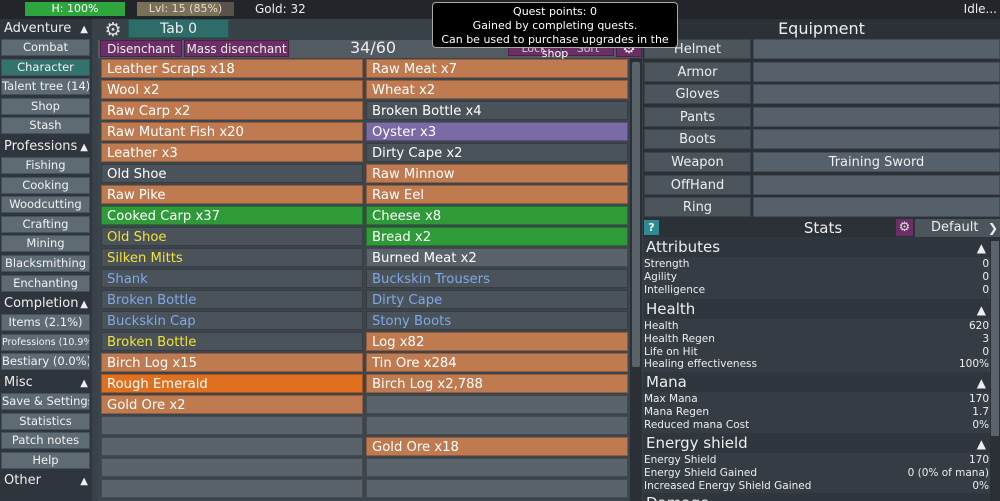  What do you see at coordinates (45, 362) in the screenshot?
I see `sidebar-item-bestiary-0-0: Bestiary (0.0%)` at bounding box center [45, 362].